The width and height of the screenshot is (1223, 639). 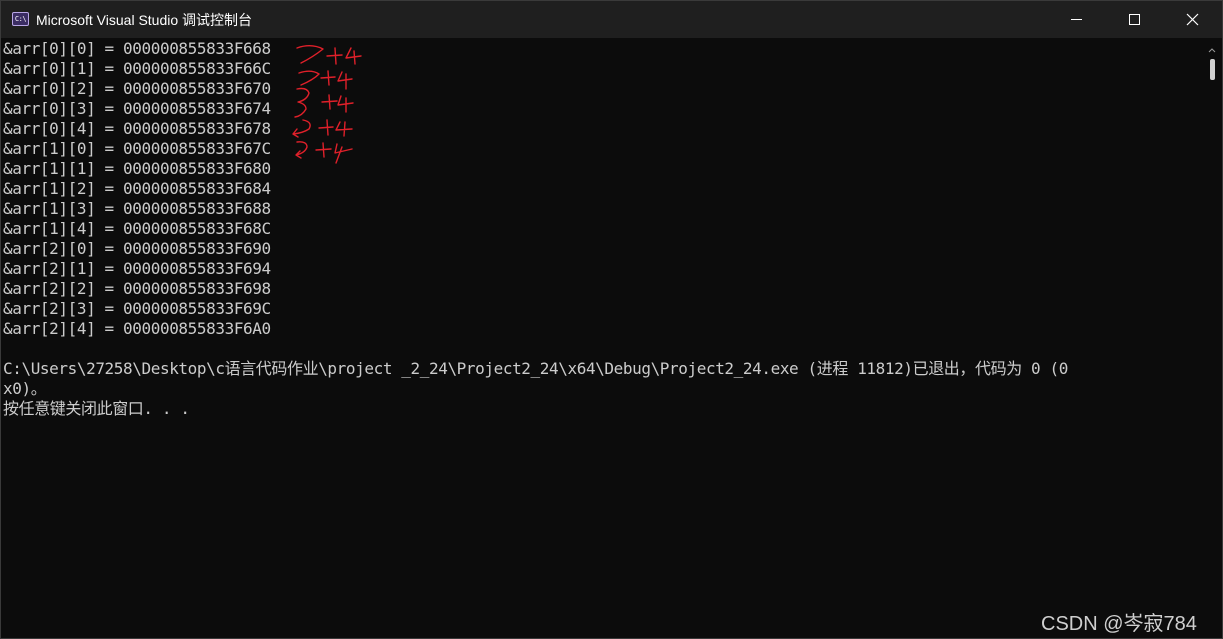 I want to click on handwritten-annotation, so click(x=327, y=104).